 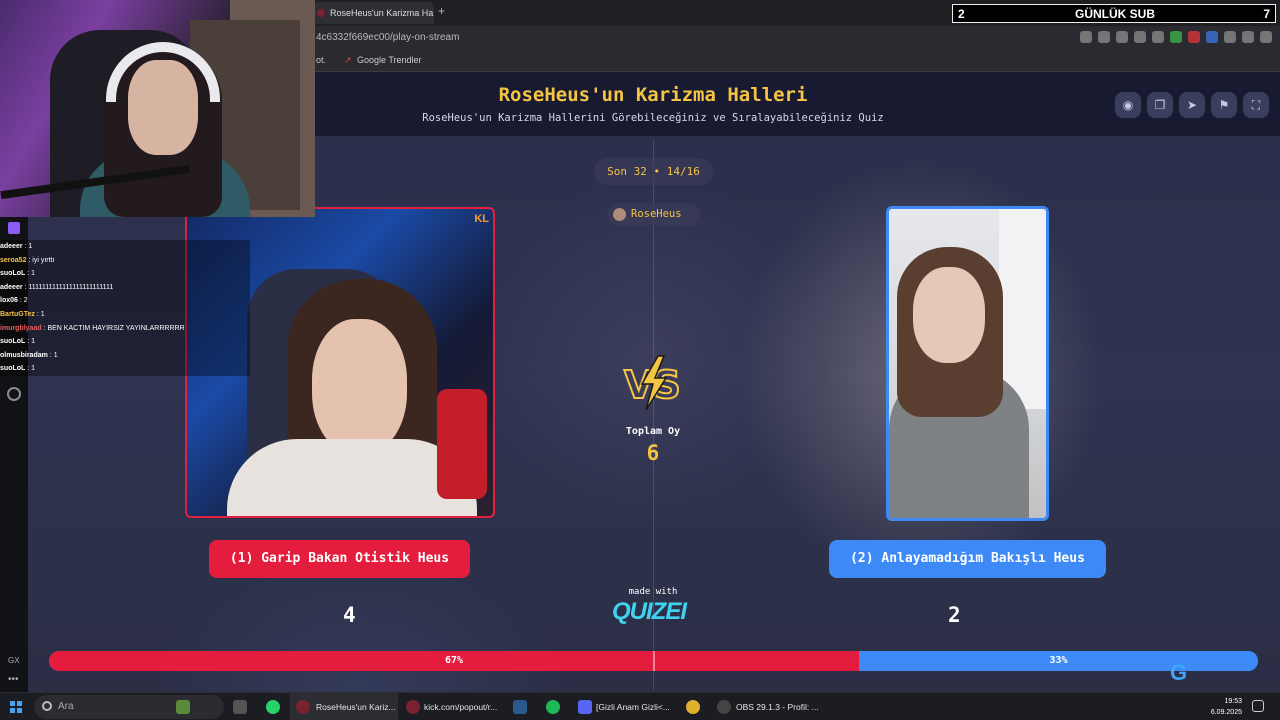 I want to click on daily-sub-counter: 2 GÜNLÜK SUB 7, so click(x=1114, y=13).